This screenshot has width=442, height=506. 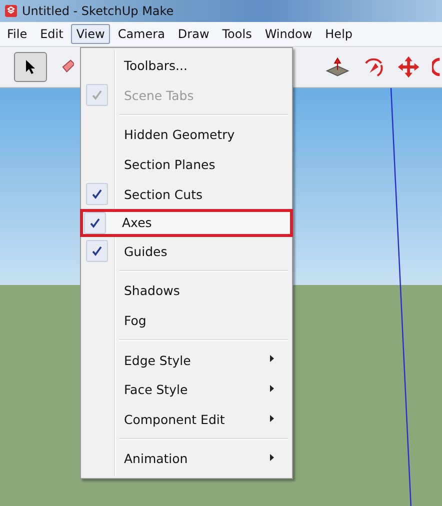 What do you see at coordinates (337, 67) in the screenshot?
I see `push-pull-icon` at bounding box center [337, 67].